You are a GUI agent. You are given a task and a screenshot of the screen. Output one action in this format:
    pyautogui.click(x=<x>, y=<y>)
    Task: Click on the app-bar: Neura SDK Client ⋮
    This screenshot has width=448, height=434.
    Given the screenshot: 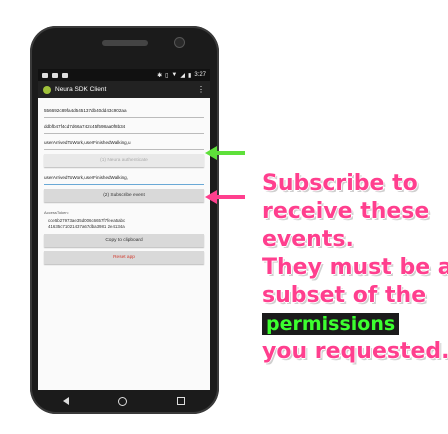 What is the action you would take?
    pyautogui.click(x=124, y=89)
    